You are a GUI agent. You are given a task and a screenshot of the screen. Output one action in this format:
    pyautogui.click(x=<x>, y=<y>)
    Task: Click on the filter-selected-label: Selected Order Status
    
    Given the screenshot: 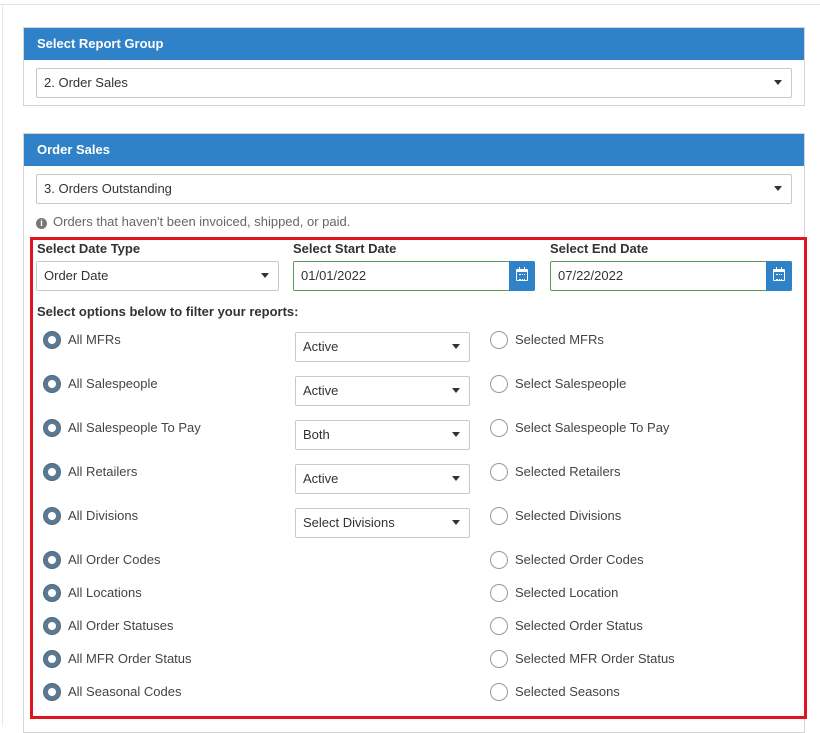 What is the action you would take?
    pyautogui.click(x=579, y=625)
    